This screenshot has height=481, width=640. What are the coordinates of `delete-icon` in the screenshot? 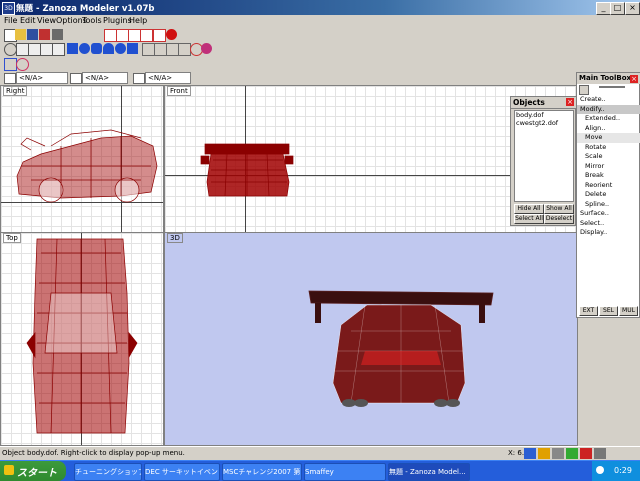 It's located at (44, 34).